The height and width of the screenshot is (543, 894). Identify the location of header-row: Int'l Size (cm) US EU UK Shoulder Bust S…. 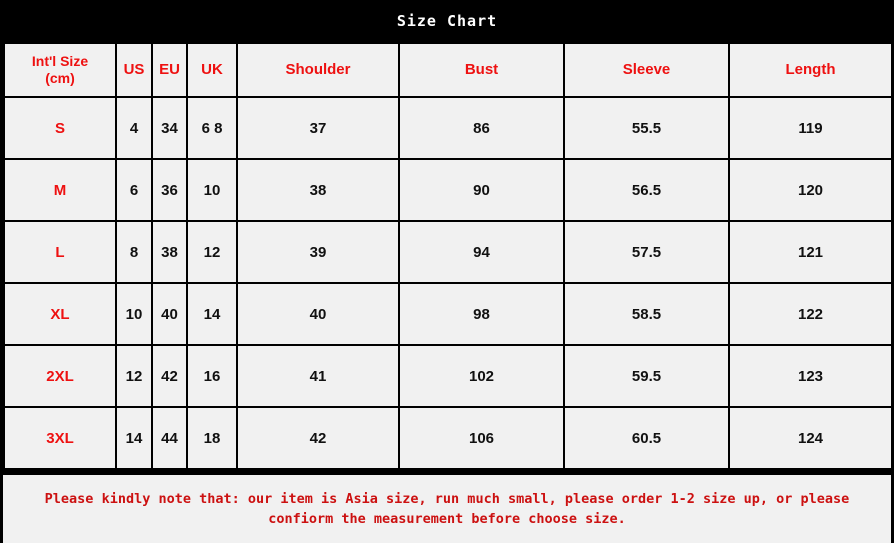
(448, 70).